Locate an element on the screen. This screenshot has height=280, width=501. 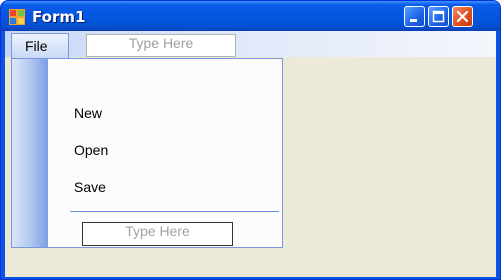
minimize-icon is located at coordinates (413, 20).